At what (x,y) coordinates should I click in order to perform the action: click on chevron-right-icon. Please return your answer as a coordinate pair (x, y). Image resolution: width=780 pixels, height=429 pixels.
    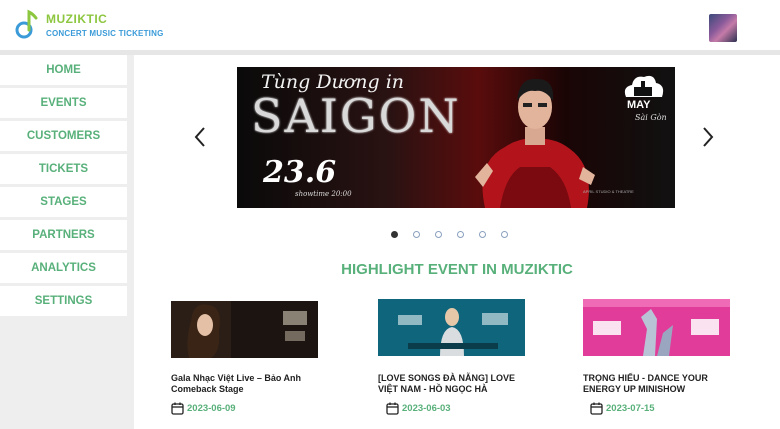
    Looking at the image, I should click on (708, 137).